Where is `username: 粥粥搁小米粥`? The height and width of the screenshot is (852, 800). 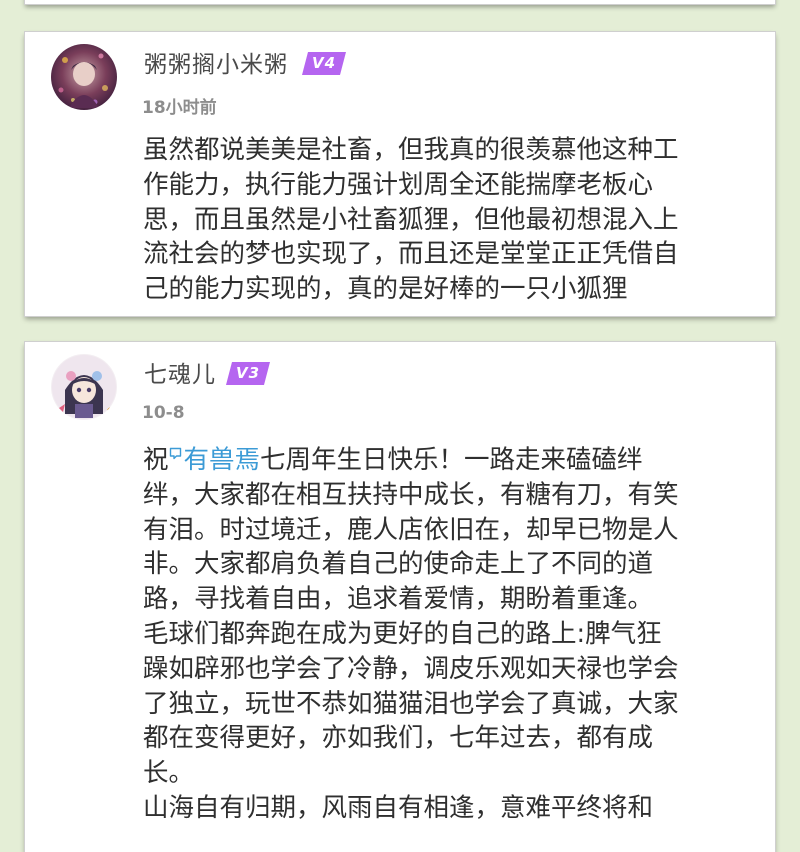
username: 粥粥搁小米粥 is located at coordinates (216, 62).